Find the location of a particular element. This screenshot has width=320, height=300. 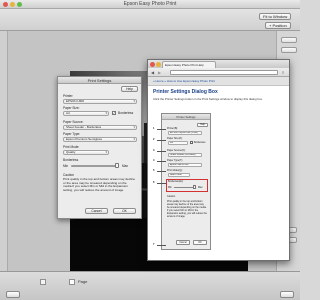

expansion-slider-thumb is located at coordinates (117, 165).